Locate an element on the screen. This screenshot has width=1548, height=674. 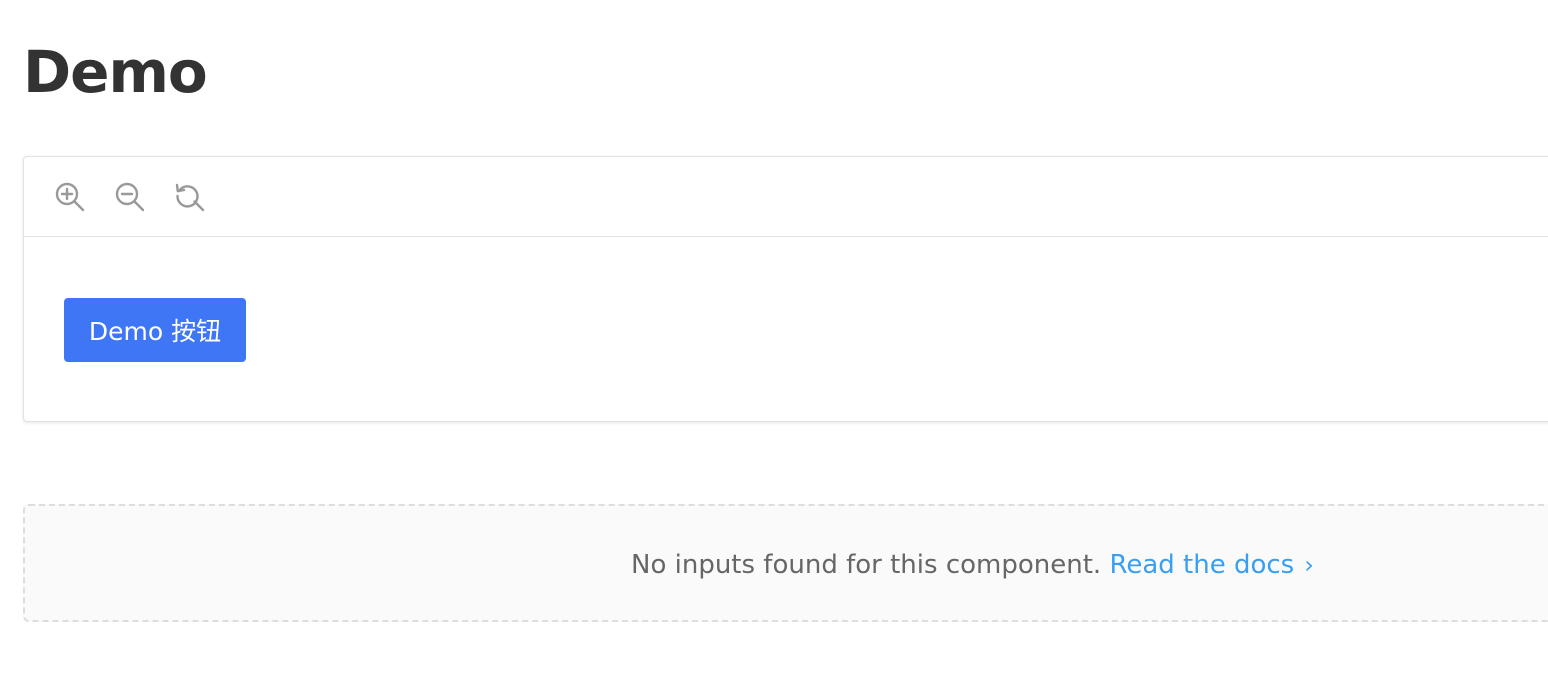
reset-zoom-button is located at coordinates (190, 197).